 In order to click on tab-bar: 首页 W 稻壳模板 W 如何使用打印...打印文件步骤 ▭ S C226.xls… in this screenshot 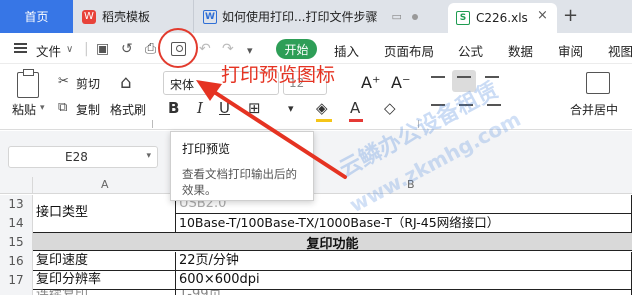, I will do `click(316, 16)`.